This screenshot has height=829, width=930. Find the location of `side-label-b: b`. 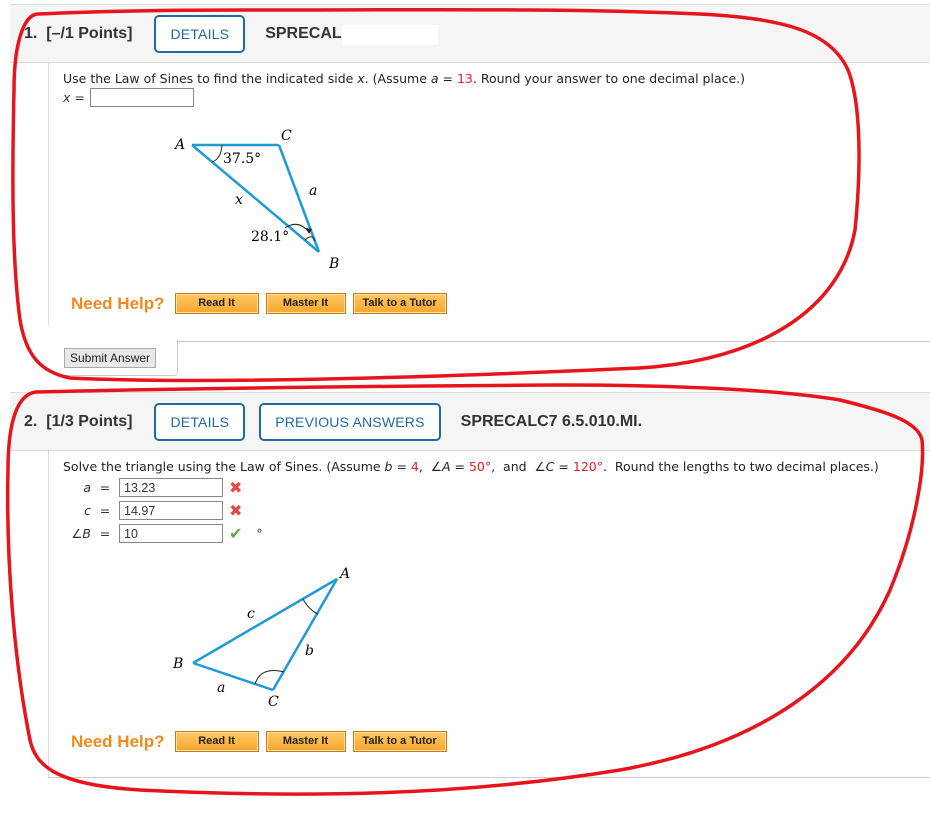

side-label-b: b is located at coordinates (309, 651).